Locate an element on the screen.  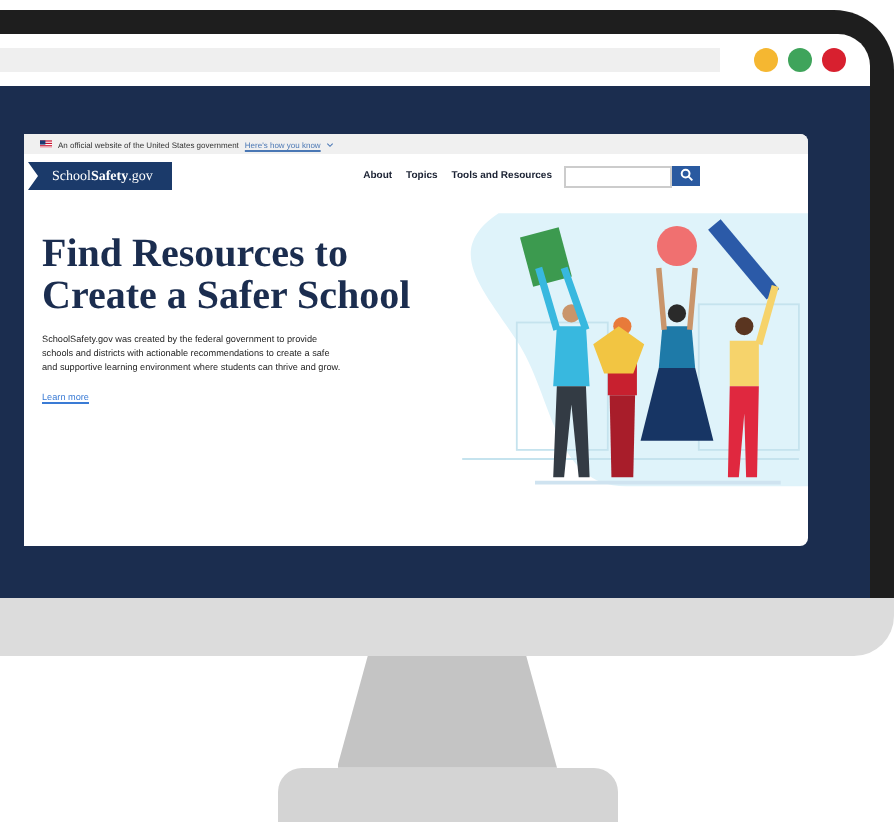
search-icon is located at coordinates (686, 175).